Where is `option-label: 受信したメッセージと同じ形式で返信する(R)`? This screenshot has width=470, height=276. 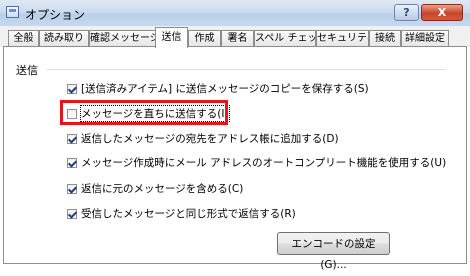
option-label: 受信したメッセージと同じ形式で返信する(R) is located at coordinates (188, 214).